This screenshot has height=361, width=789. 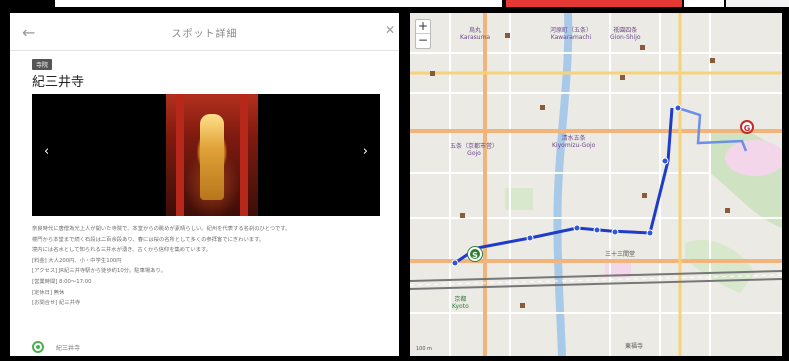 What do you see at coordinates (475, 34) in the screenshot?
I see `station-label-karasuma: 烏丸 Karasuma` at bounding box center [475, 34].